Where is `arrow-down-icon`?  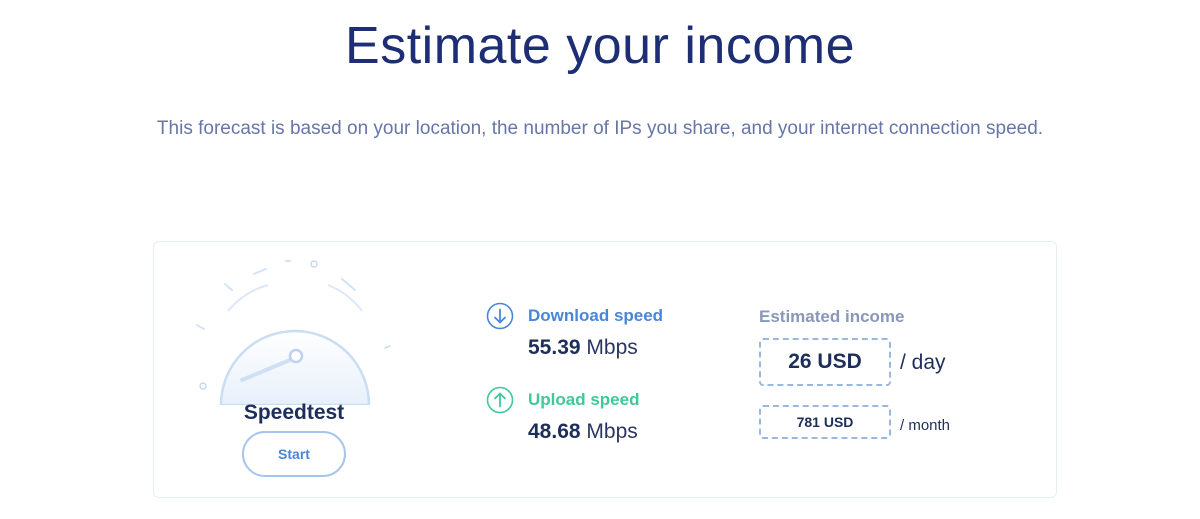
arrow-down-icon is located at coordinates (500, 316).